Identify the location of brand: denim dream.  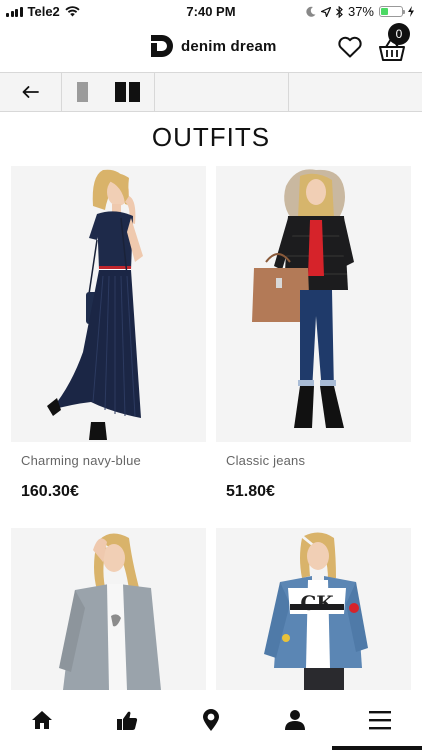
(213, 46).